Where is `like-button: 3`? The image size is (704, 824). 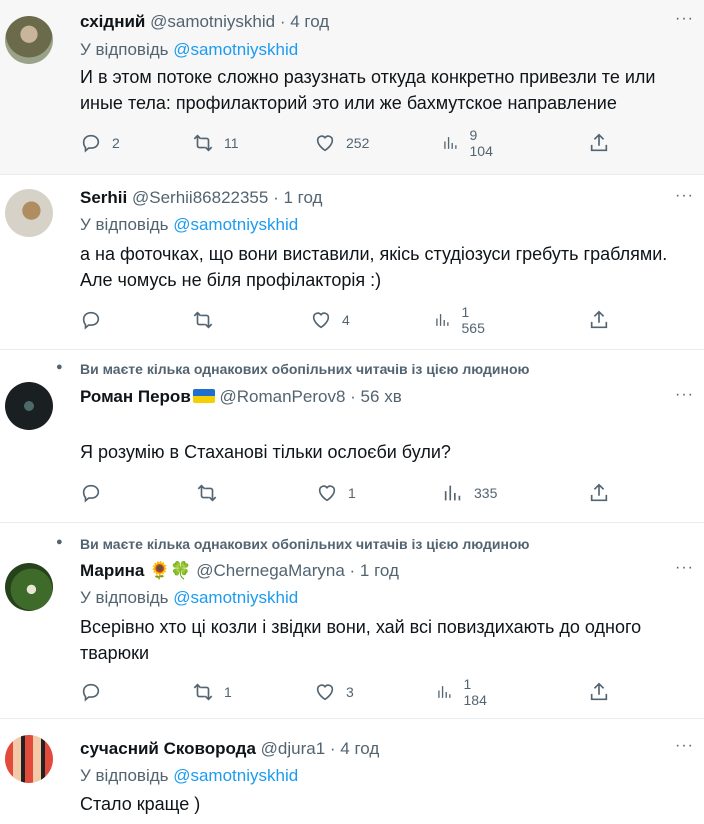
like-button: 3 is located at coordinates (334, 692).